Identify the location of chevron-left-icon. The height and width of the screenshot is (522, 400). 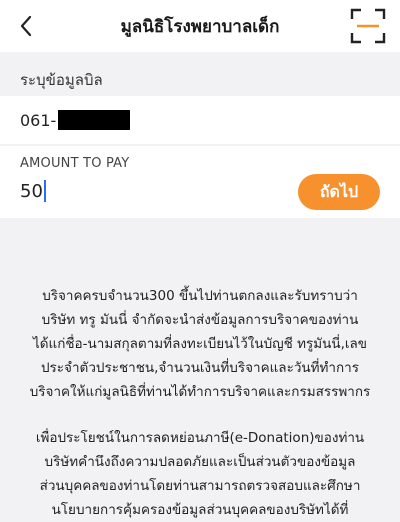
(26, 26).